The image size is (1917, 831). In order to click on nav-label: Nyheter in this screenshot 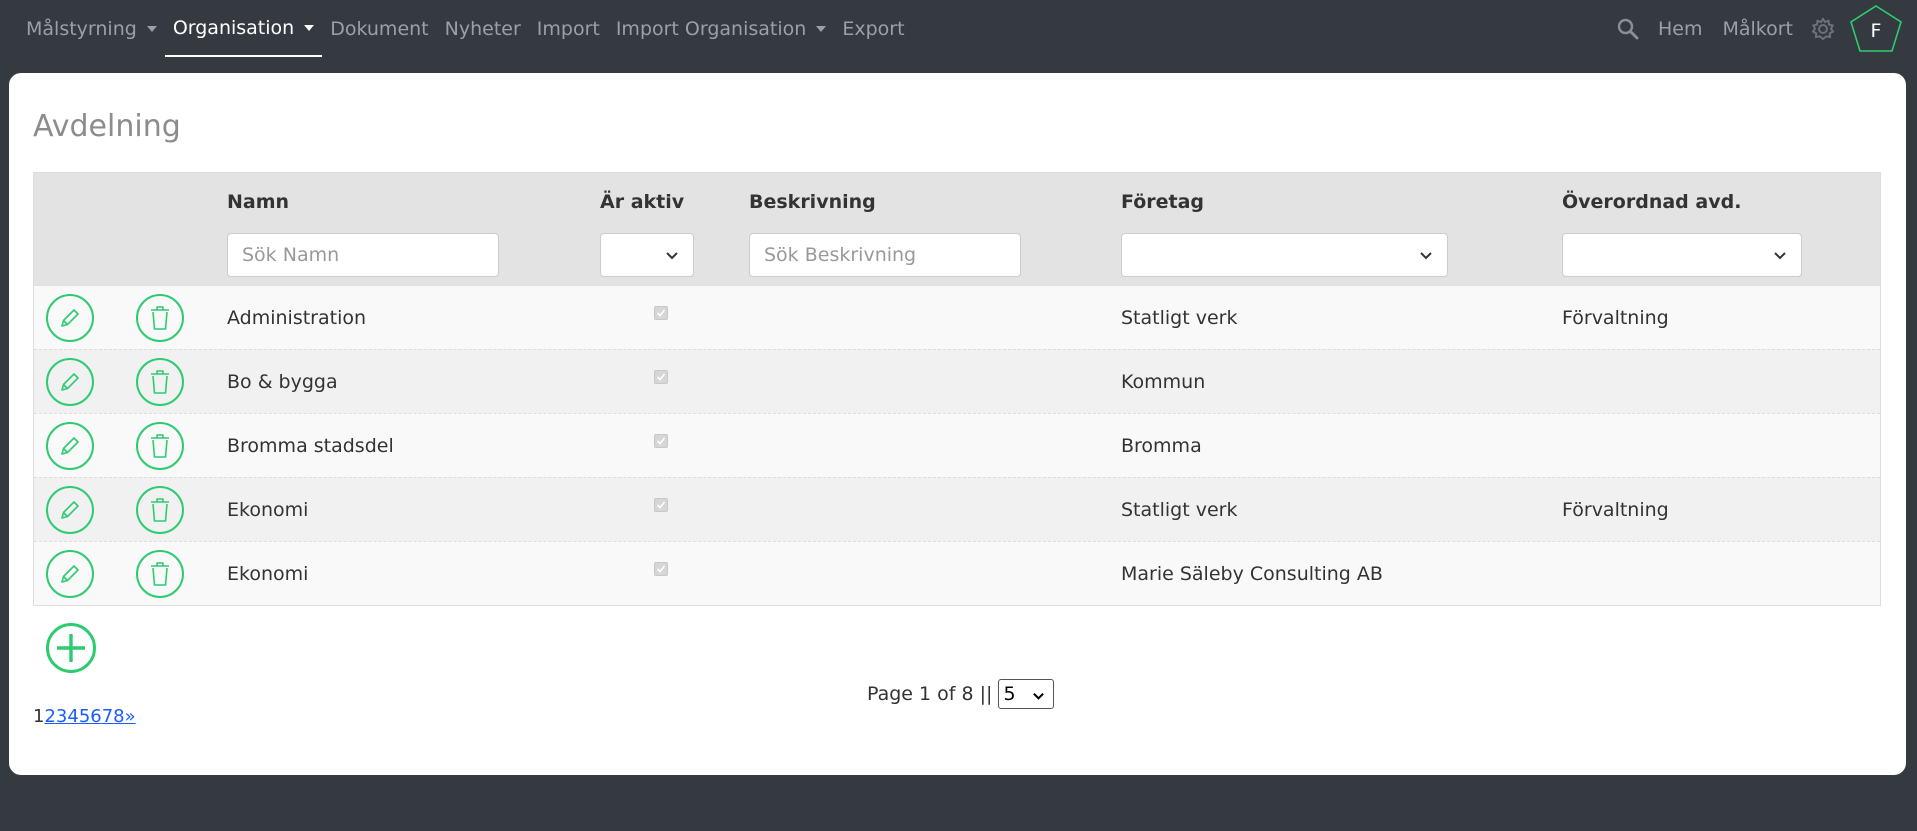, I will do `click(482, 29)`.